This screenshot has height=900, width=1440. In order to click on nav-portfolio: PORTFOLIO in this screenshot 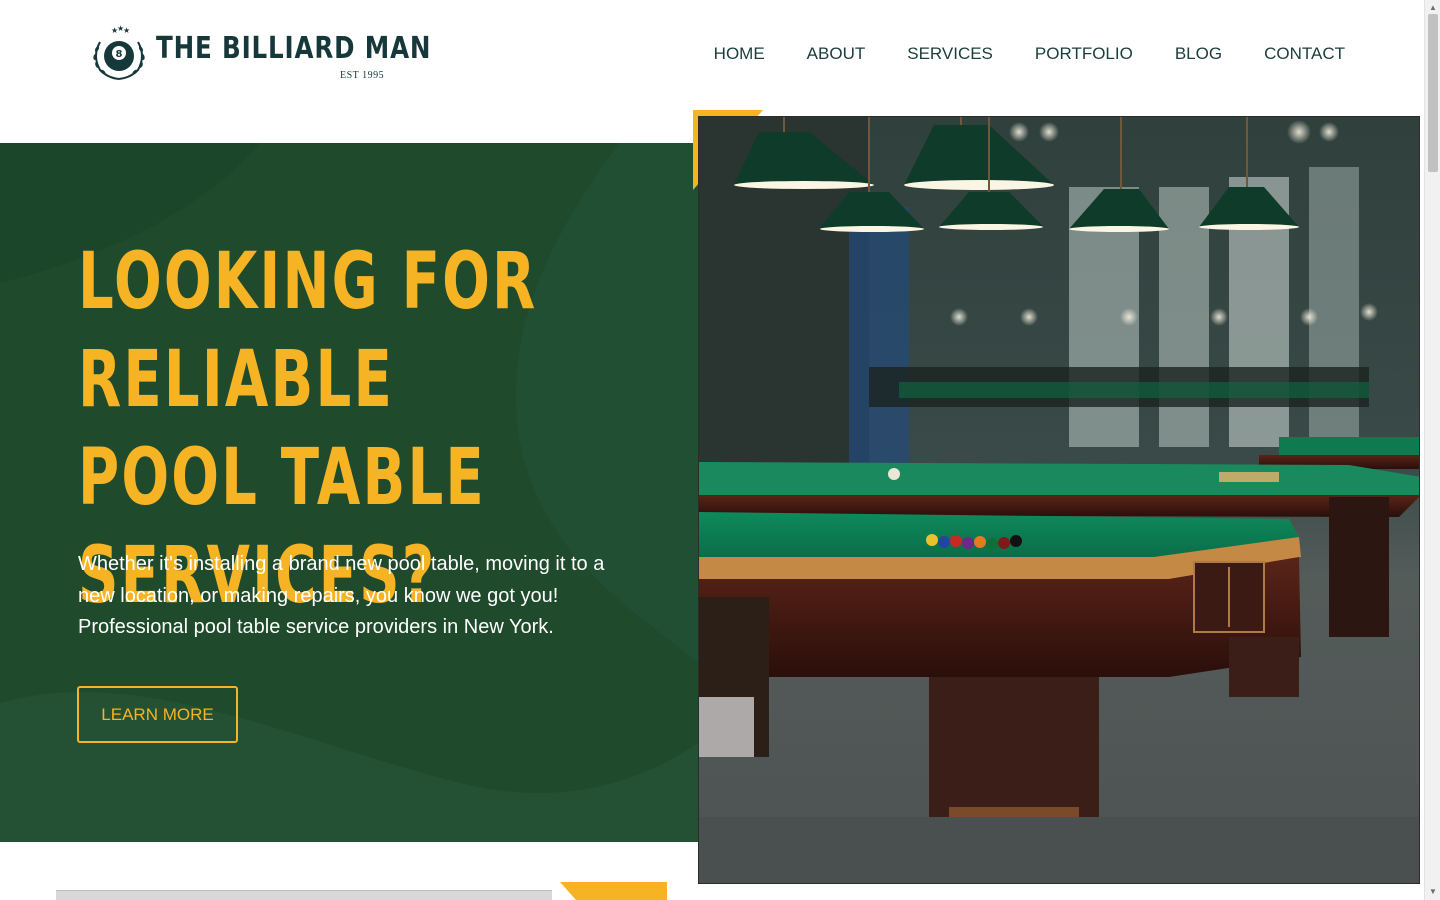, I will do `click(1084, 54)`.